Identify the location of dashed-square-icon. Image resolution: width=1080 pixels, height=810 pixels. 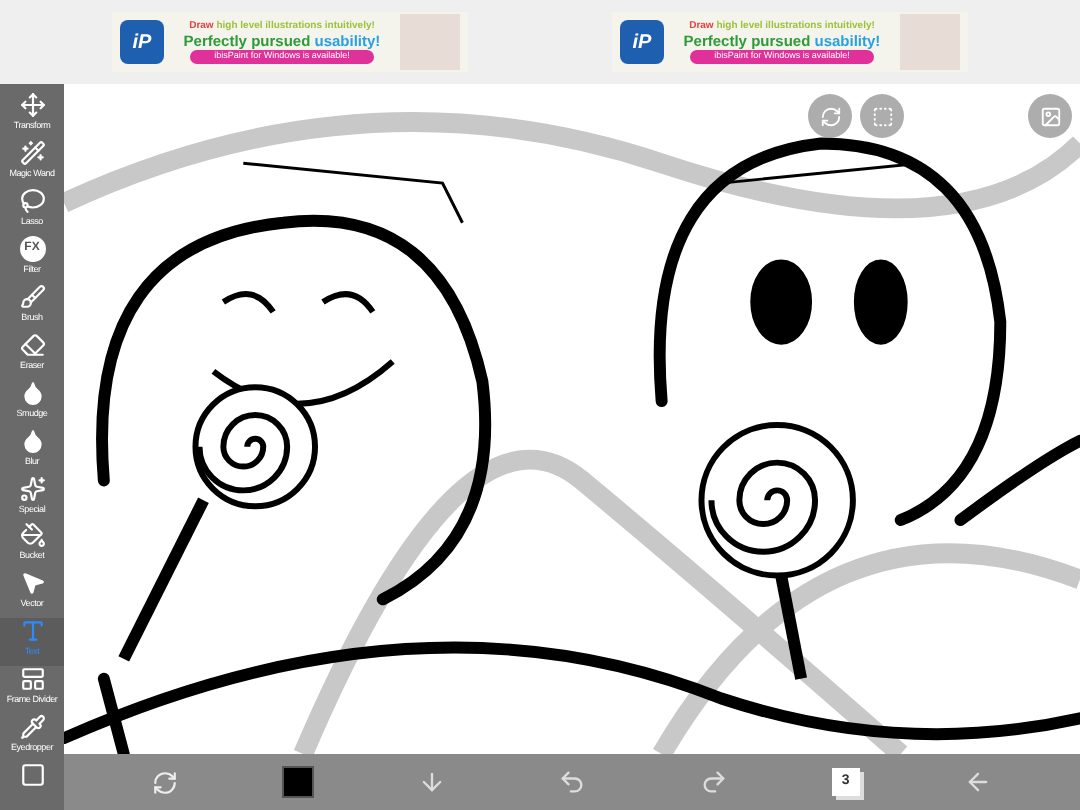
(882, 116).